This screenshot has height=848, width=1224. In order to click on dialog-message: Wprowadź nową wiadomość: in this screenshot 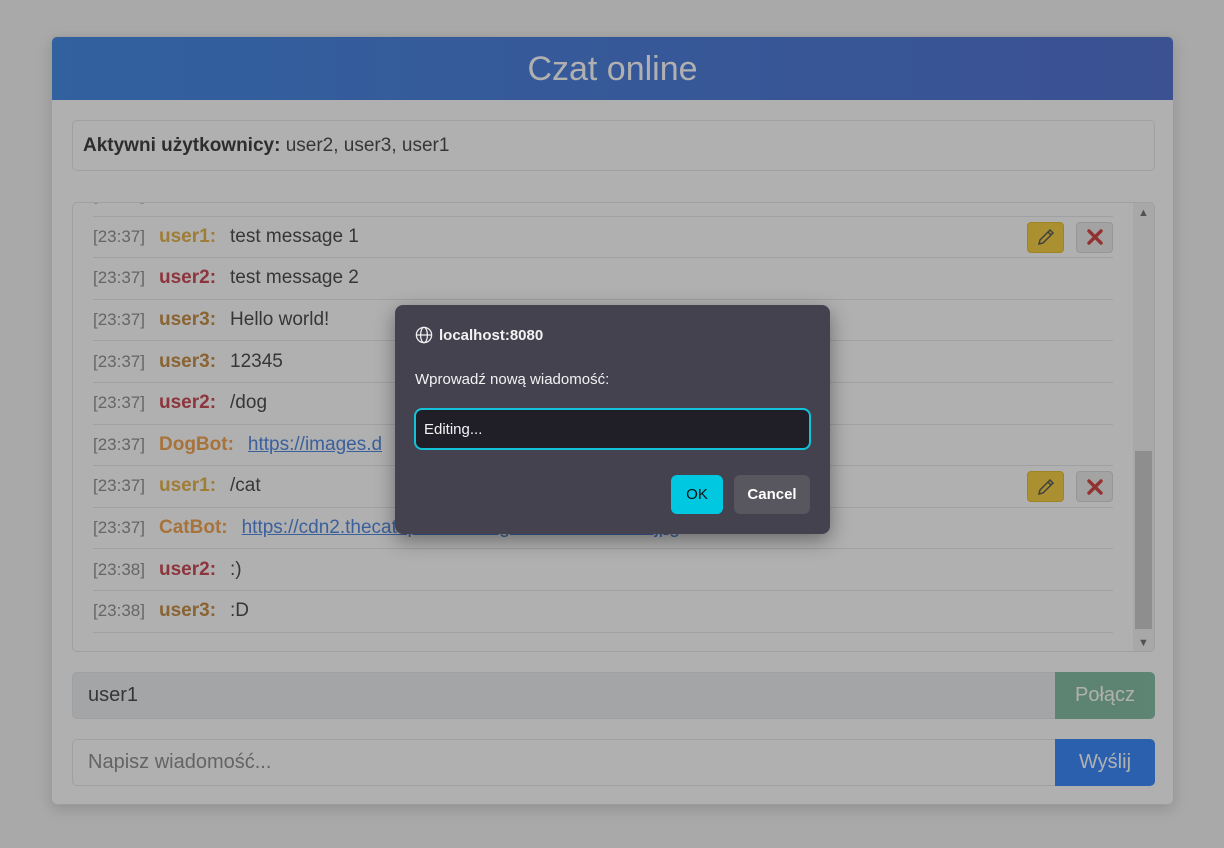, I will do `click(512, 379)`.